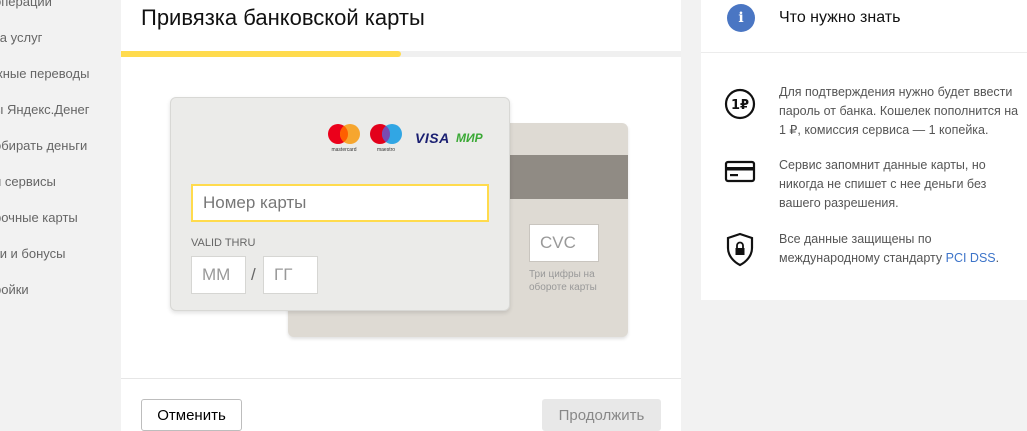 The image size is (1027, 431). What do you see at coordinates (997, 258) in the screenshot?
I see `security-text-end: .` at bounding box center [997, 258].